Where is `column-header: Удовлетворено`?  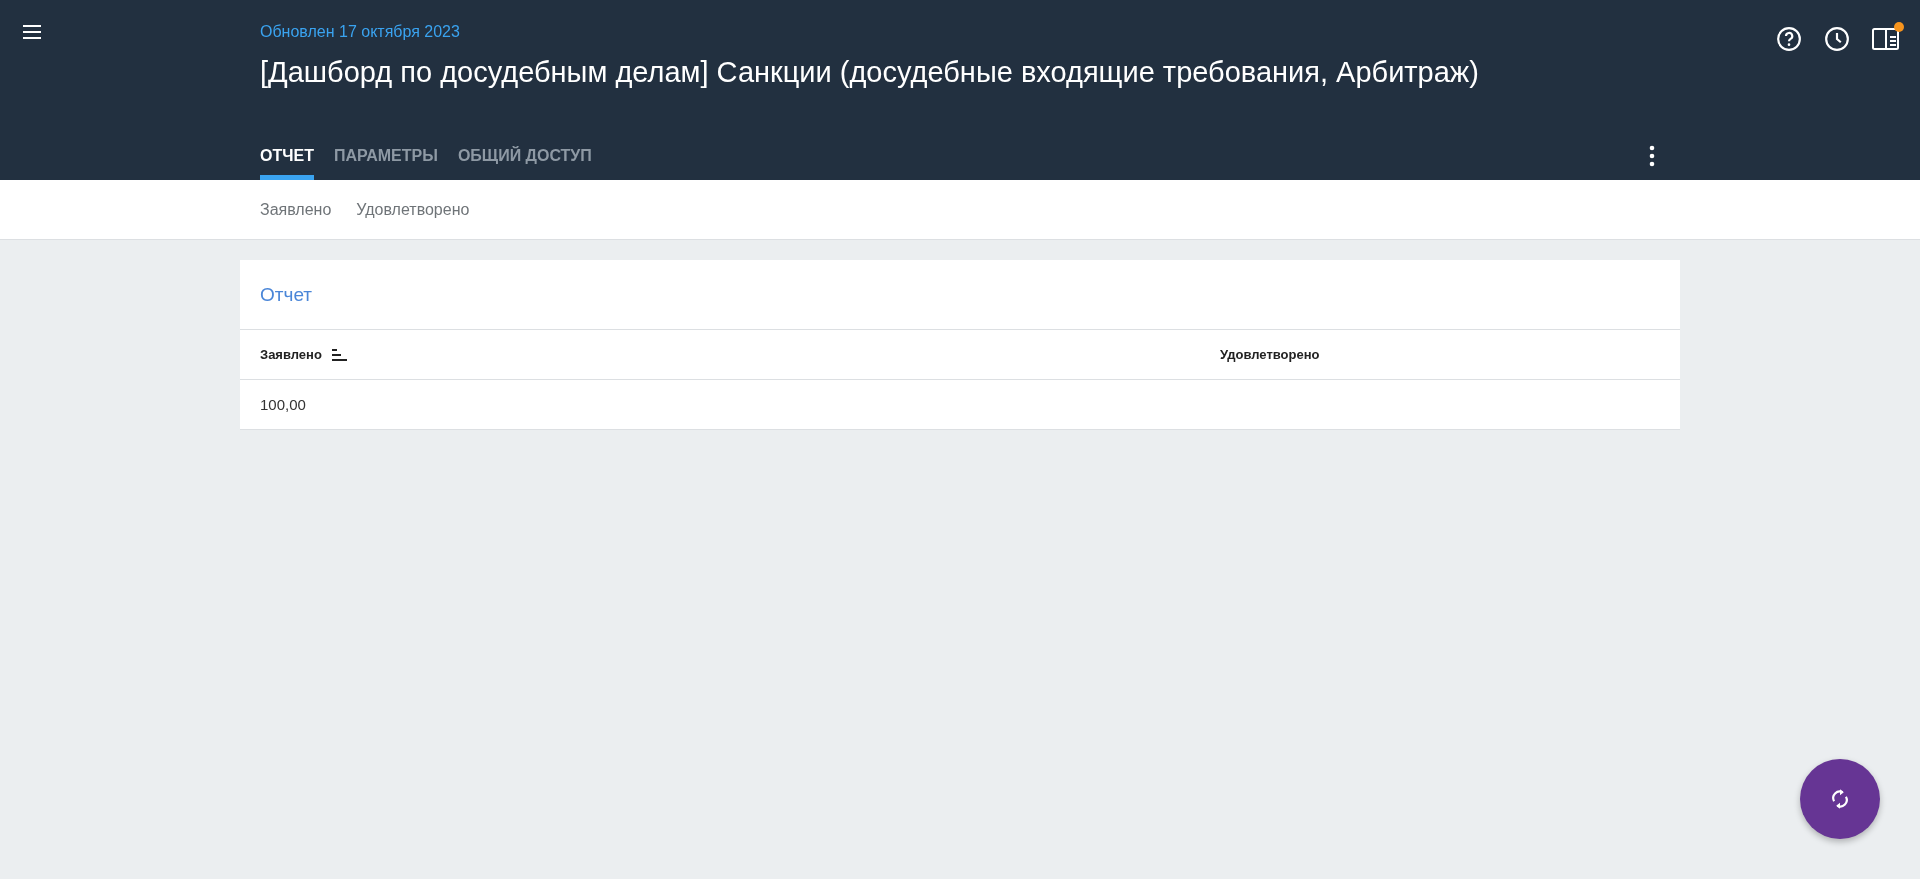 column-header: Удовлетворено is located at coordinates (1270, 354).